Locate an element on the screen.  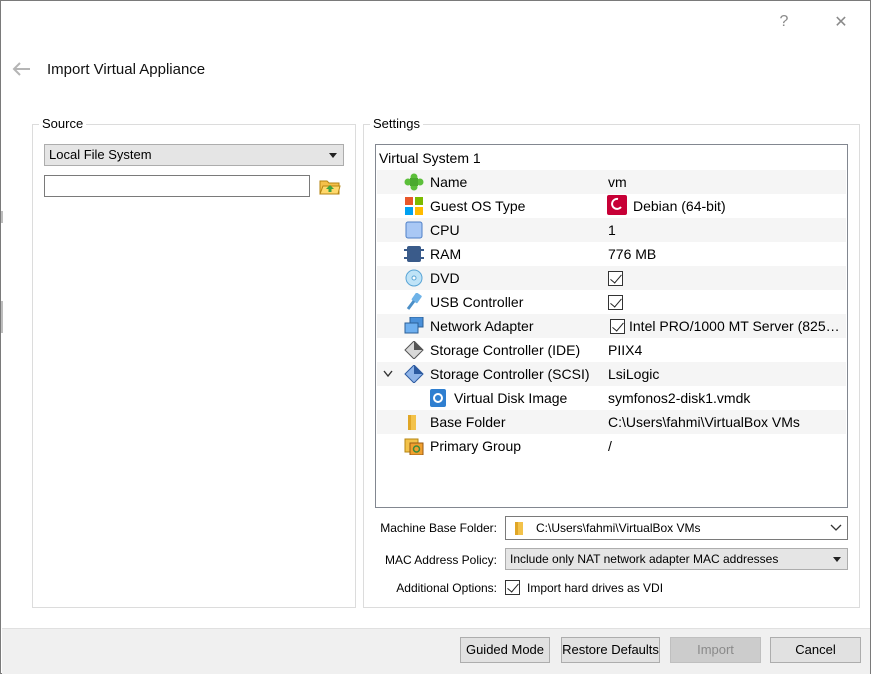
usb-controller-checkbox is located at coordinates (615, 301).